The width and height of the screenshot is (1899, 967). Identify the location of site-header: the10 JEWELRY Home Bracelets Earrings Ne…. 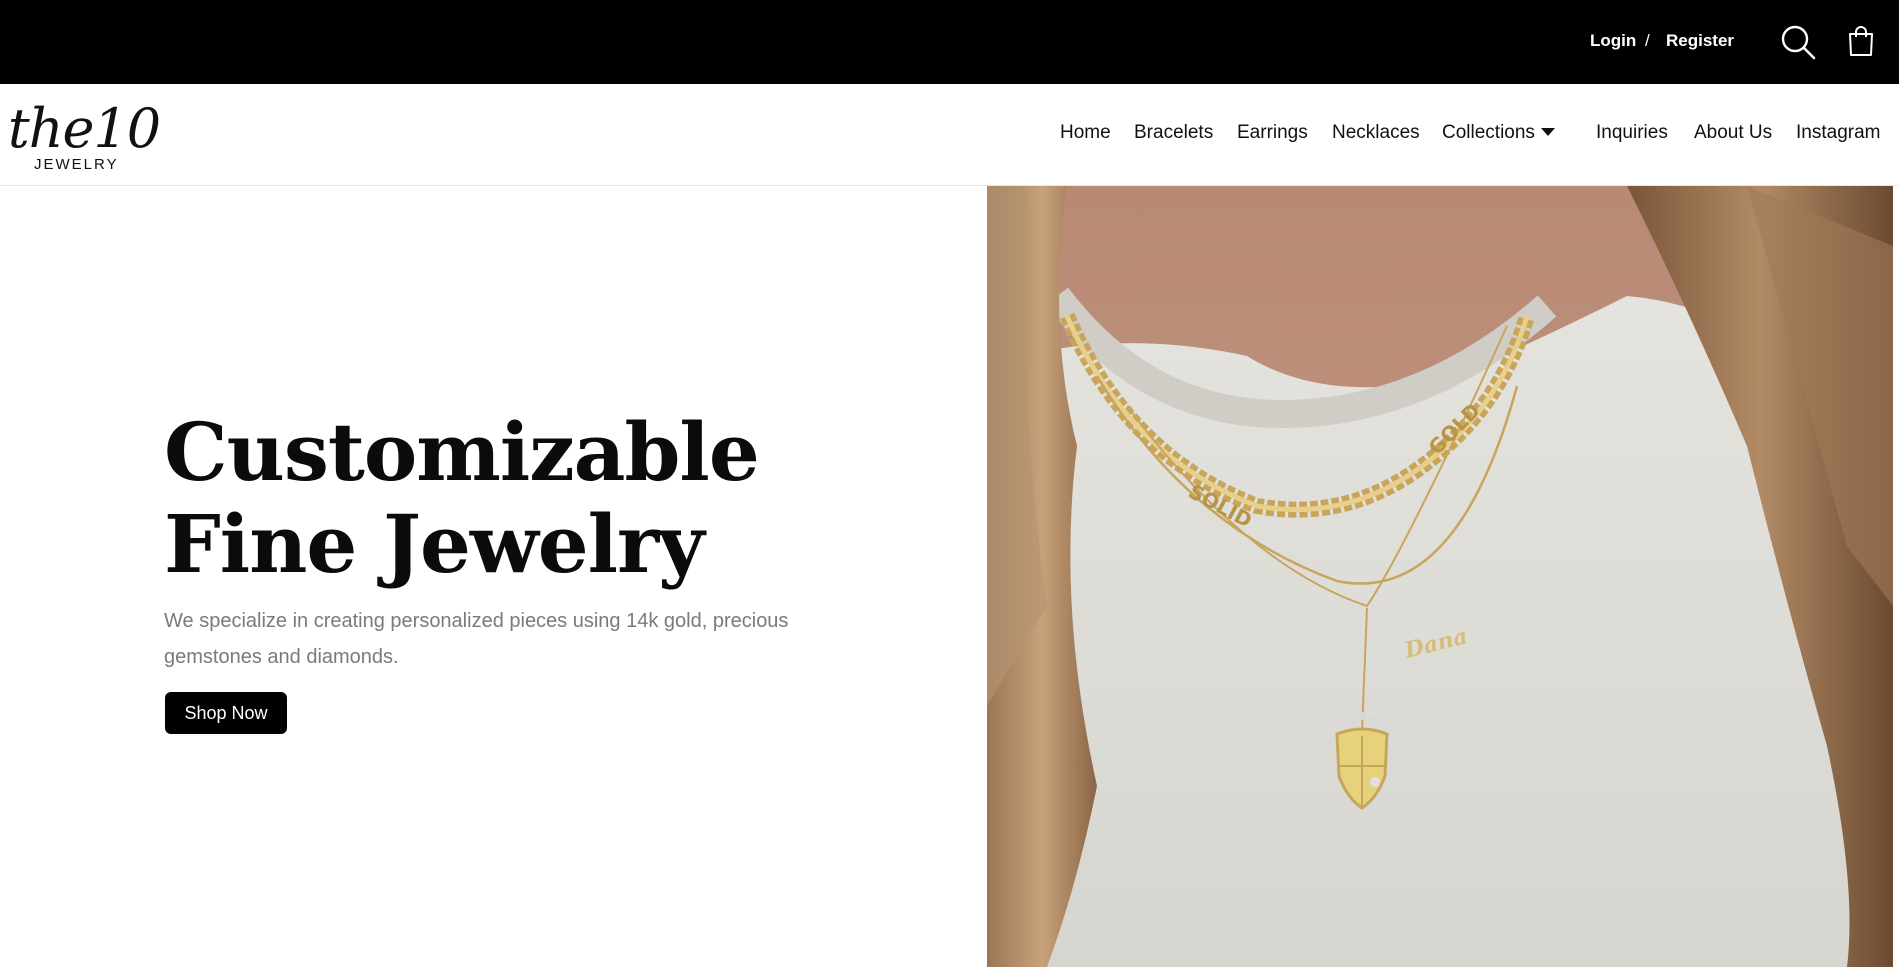
(949, 135).